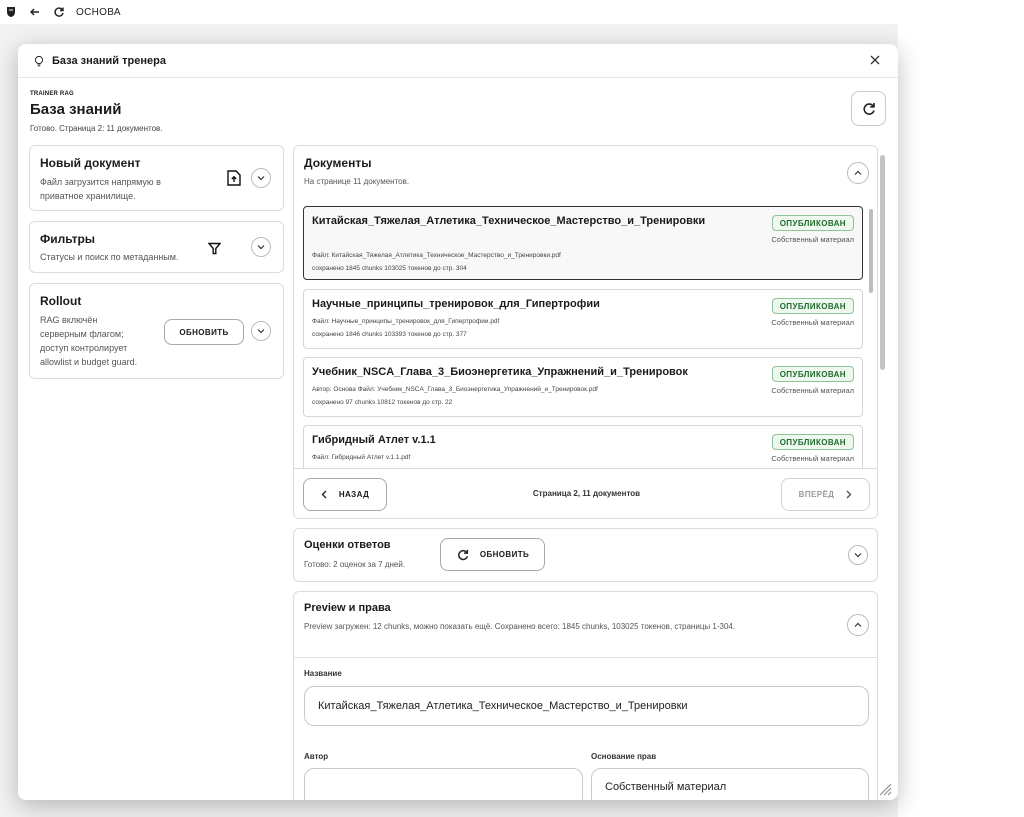 The image size is (1024, 817). I want to click on document-item: Гибридный Атлет v.1.1 Файл, so click(583, 446).